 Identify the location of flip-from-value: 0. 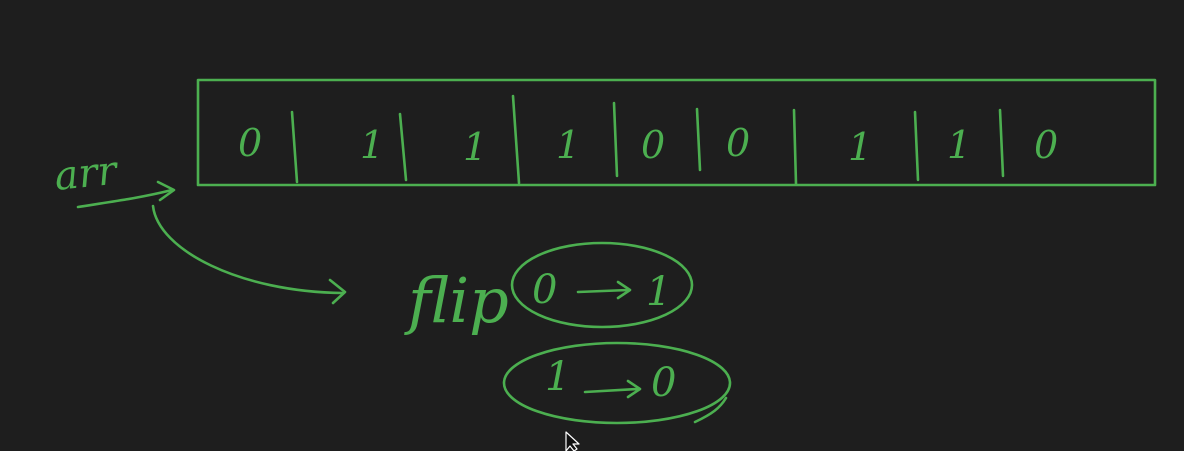
(544, 290).